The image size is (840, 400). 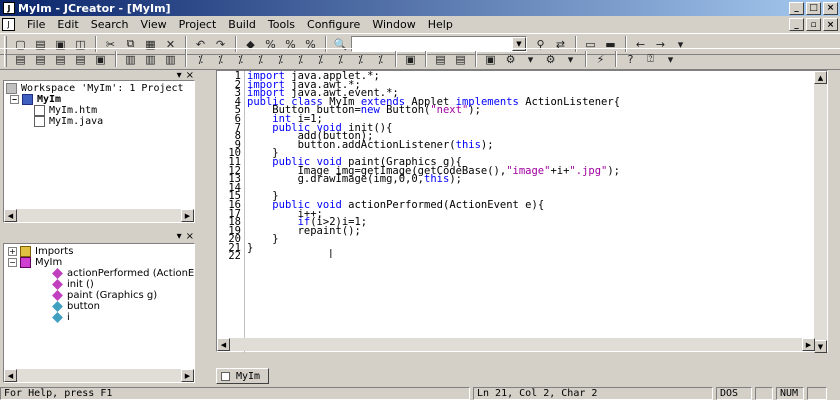 What do you see at coordinates (95, 88) in the screenshot?
I see `workspace-node: Workspace 'MyIm': 1 Project` at bounding box center [95, 88].